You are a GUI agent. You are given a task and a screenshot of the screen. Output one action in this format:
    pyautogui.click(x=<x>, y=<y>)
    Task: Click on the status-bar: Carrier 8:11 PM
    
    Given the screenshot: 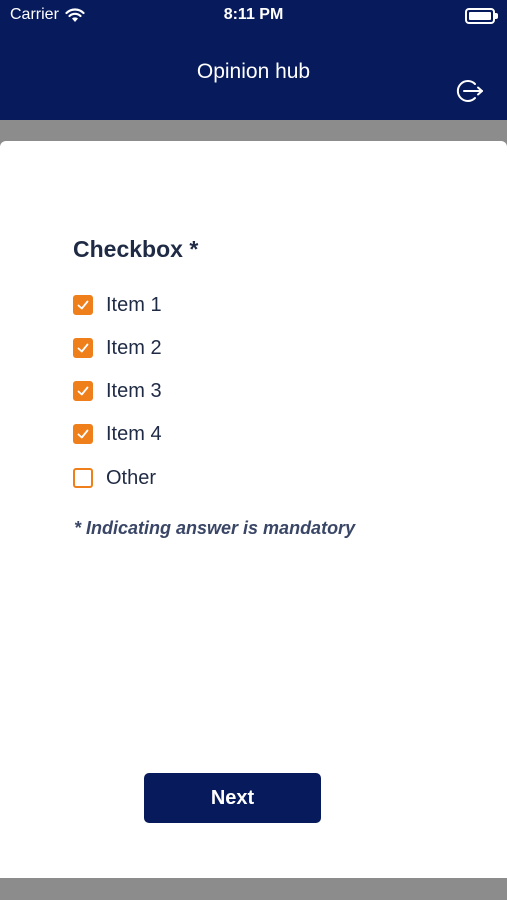 What is the action you would take?
    pyautogui.click(x=253, y=15)
    